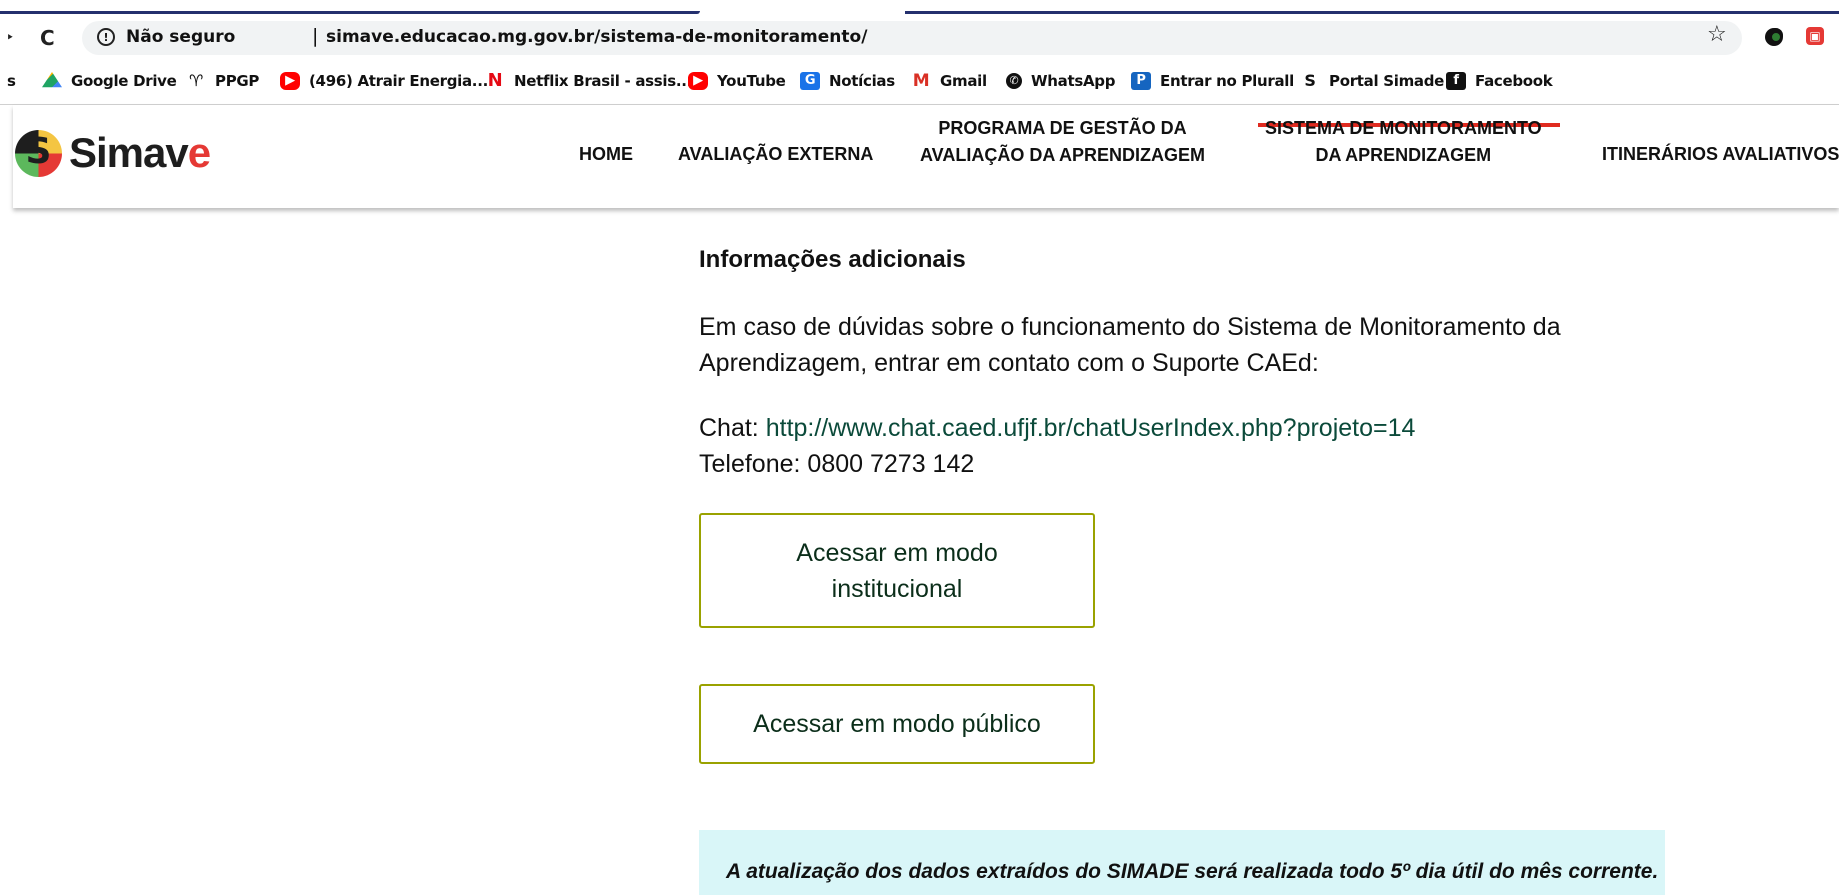 This screenshot has height=895, width=1839. Describe the element at coordinates (495, 80) in the screenshot. I see `netflix-icon: N` at that location.